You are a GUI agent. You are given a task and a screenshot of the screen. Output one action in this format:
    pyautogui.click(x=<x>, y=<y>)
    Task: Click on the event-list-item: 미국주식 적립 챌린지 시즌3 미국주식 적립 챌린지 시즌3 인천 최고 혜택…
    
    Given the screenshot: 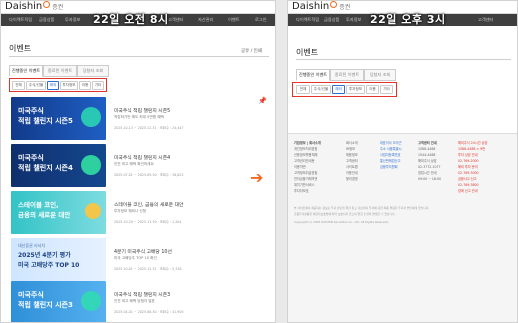 What is the action you would take?
    pyautogui.click(x=140, y=301)
    